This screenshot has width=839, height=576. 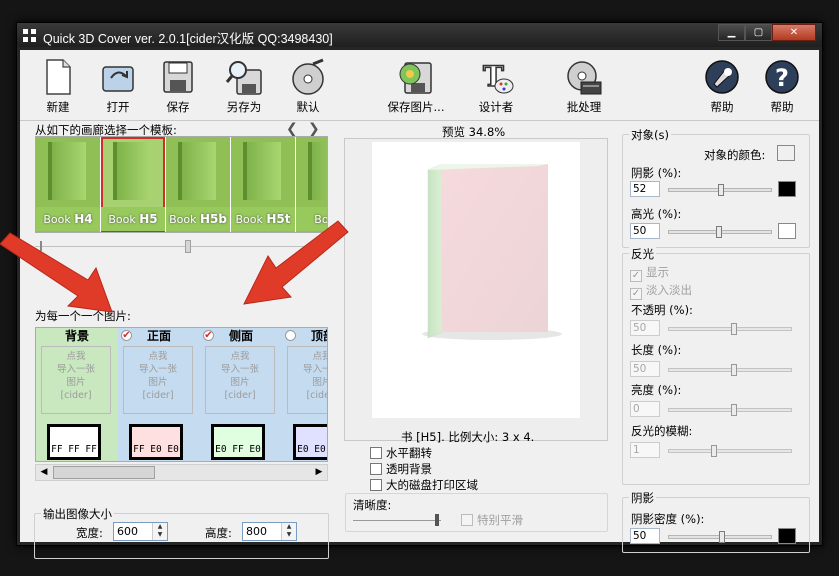 I want to click on slots-scroll-thumb, so click(x=104, y=472).